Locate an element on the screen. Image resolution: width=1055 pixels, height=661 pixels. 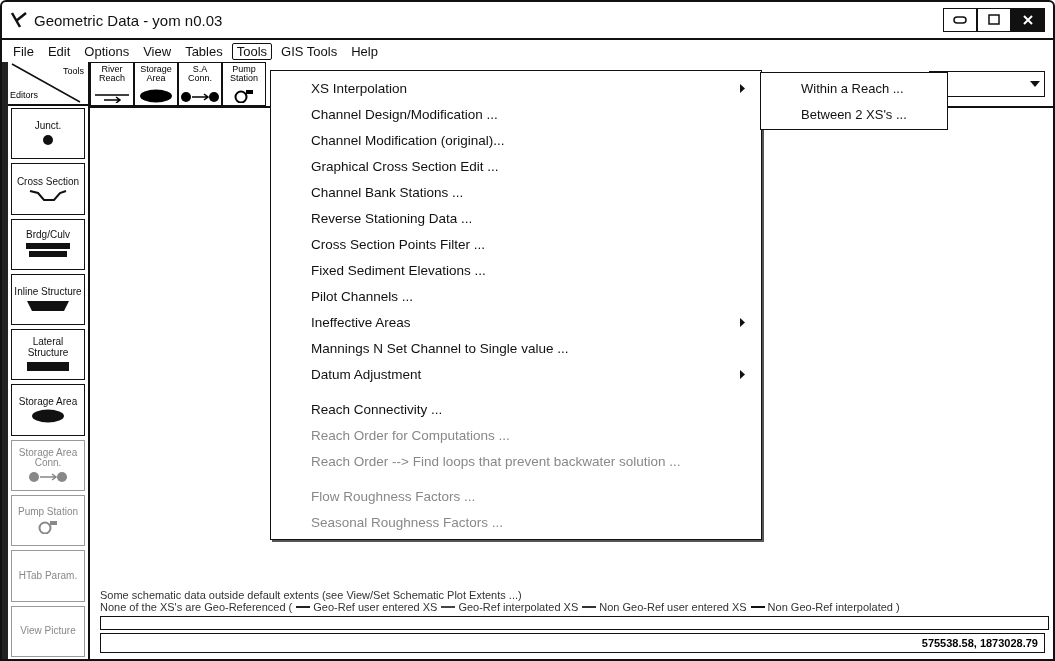
menu-item: View is located at coordinates (157, 51).